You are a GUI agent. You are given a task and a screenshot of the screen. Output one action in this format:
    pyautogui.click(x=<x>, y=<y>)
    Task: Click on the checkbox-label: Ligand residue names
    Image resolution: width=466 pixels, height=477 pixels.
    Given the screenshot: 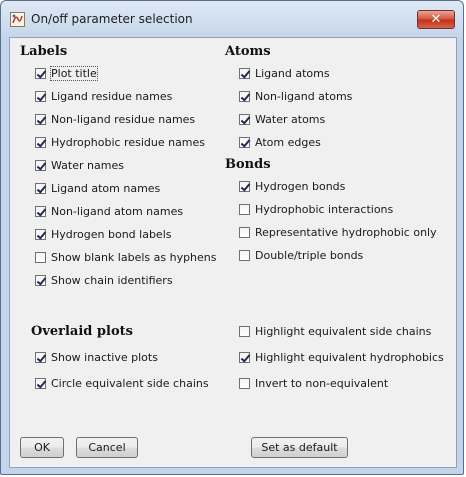 What is the action you would take?
    pyautogui.click(x=112, y=96)
    